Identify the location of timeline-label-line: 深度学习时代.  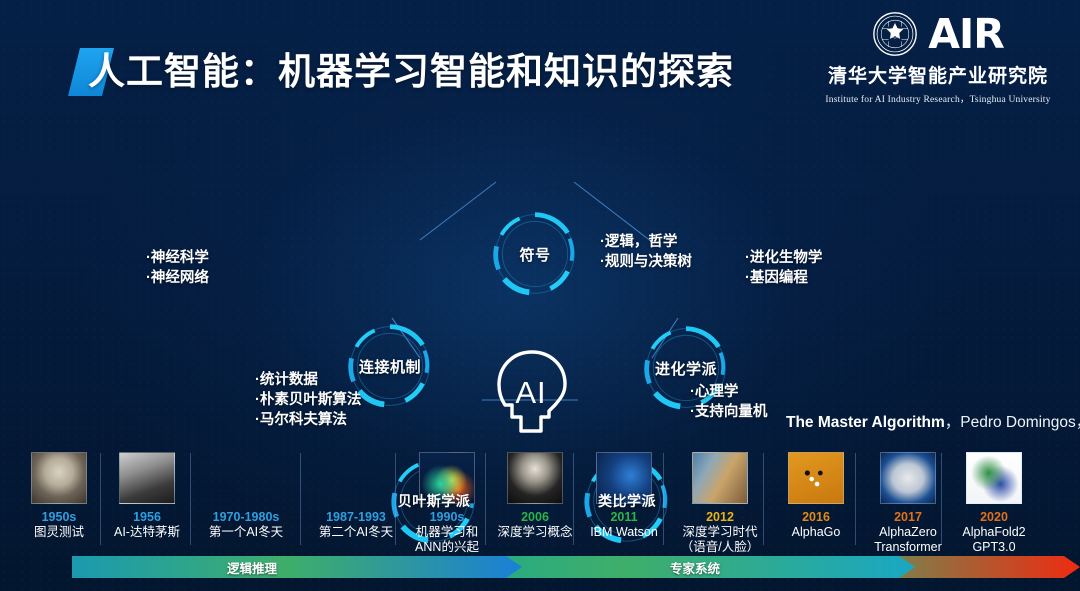
(720, 532).